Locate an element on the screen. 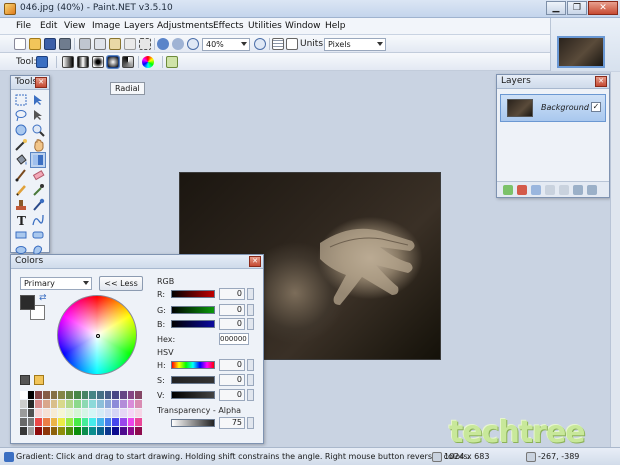 This screenshot has width=620, height=465. value-slider is located at coordinates (193, 395).